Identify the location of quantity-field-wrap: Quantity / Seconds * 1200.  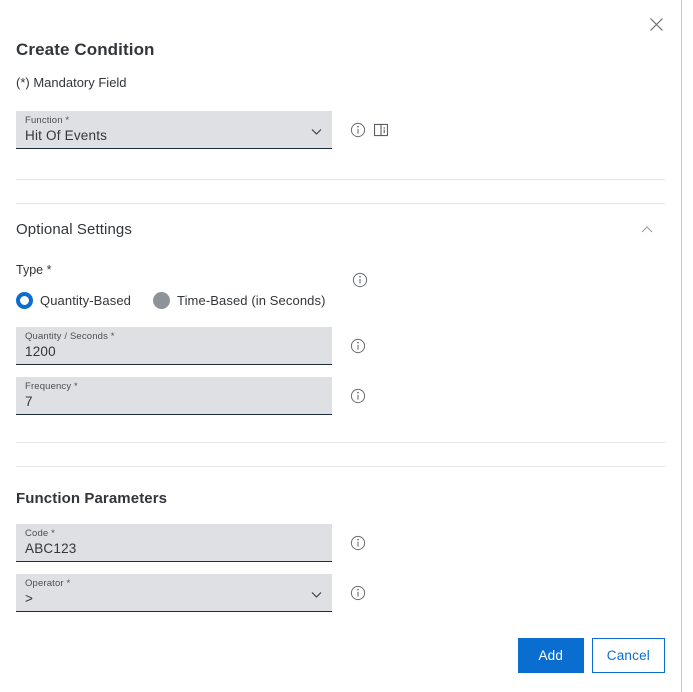
(174, 346).